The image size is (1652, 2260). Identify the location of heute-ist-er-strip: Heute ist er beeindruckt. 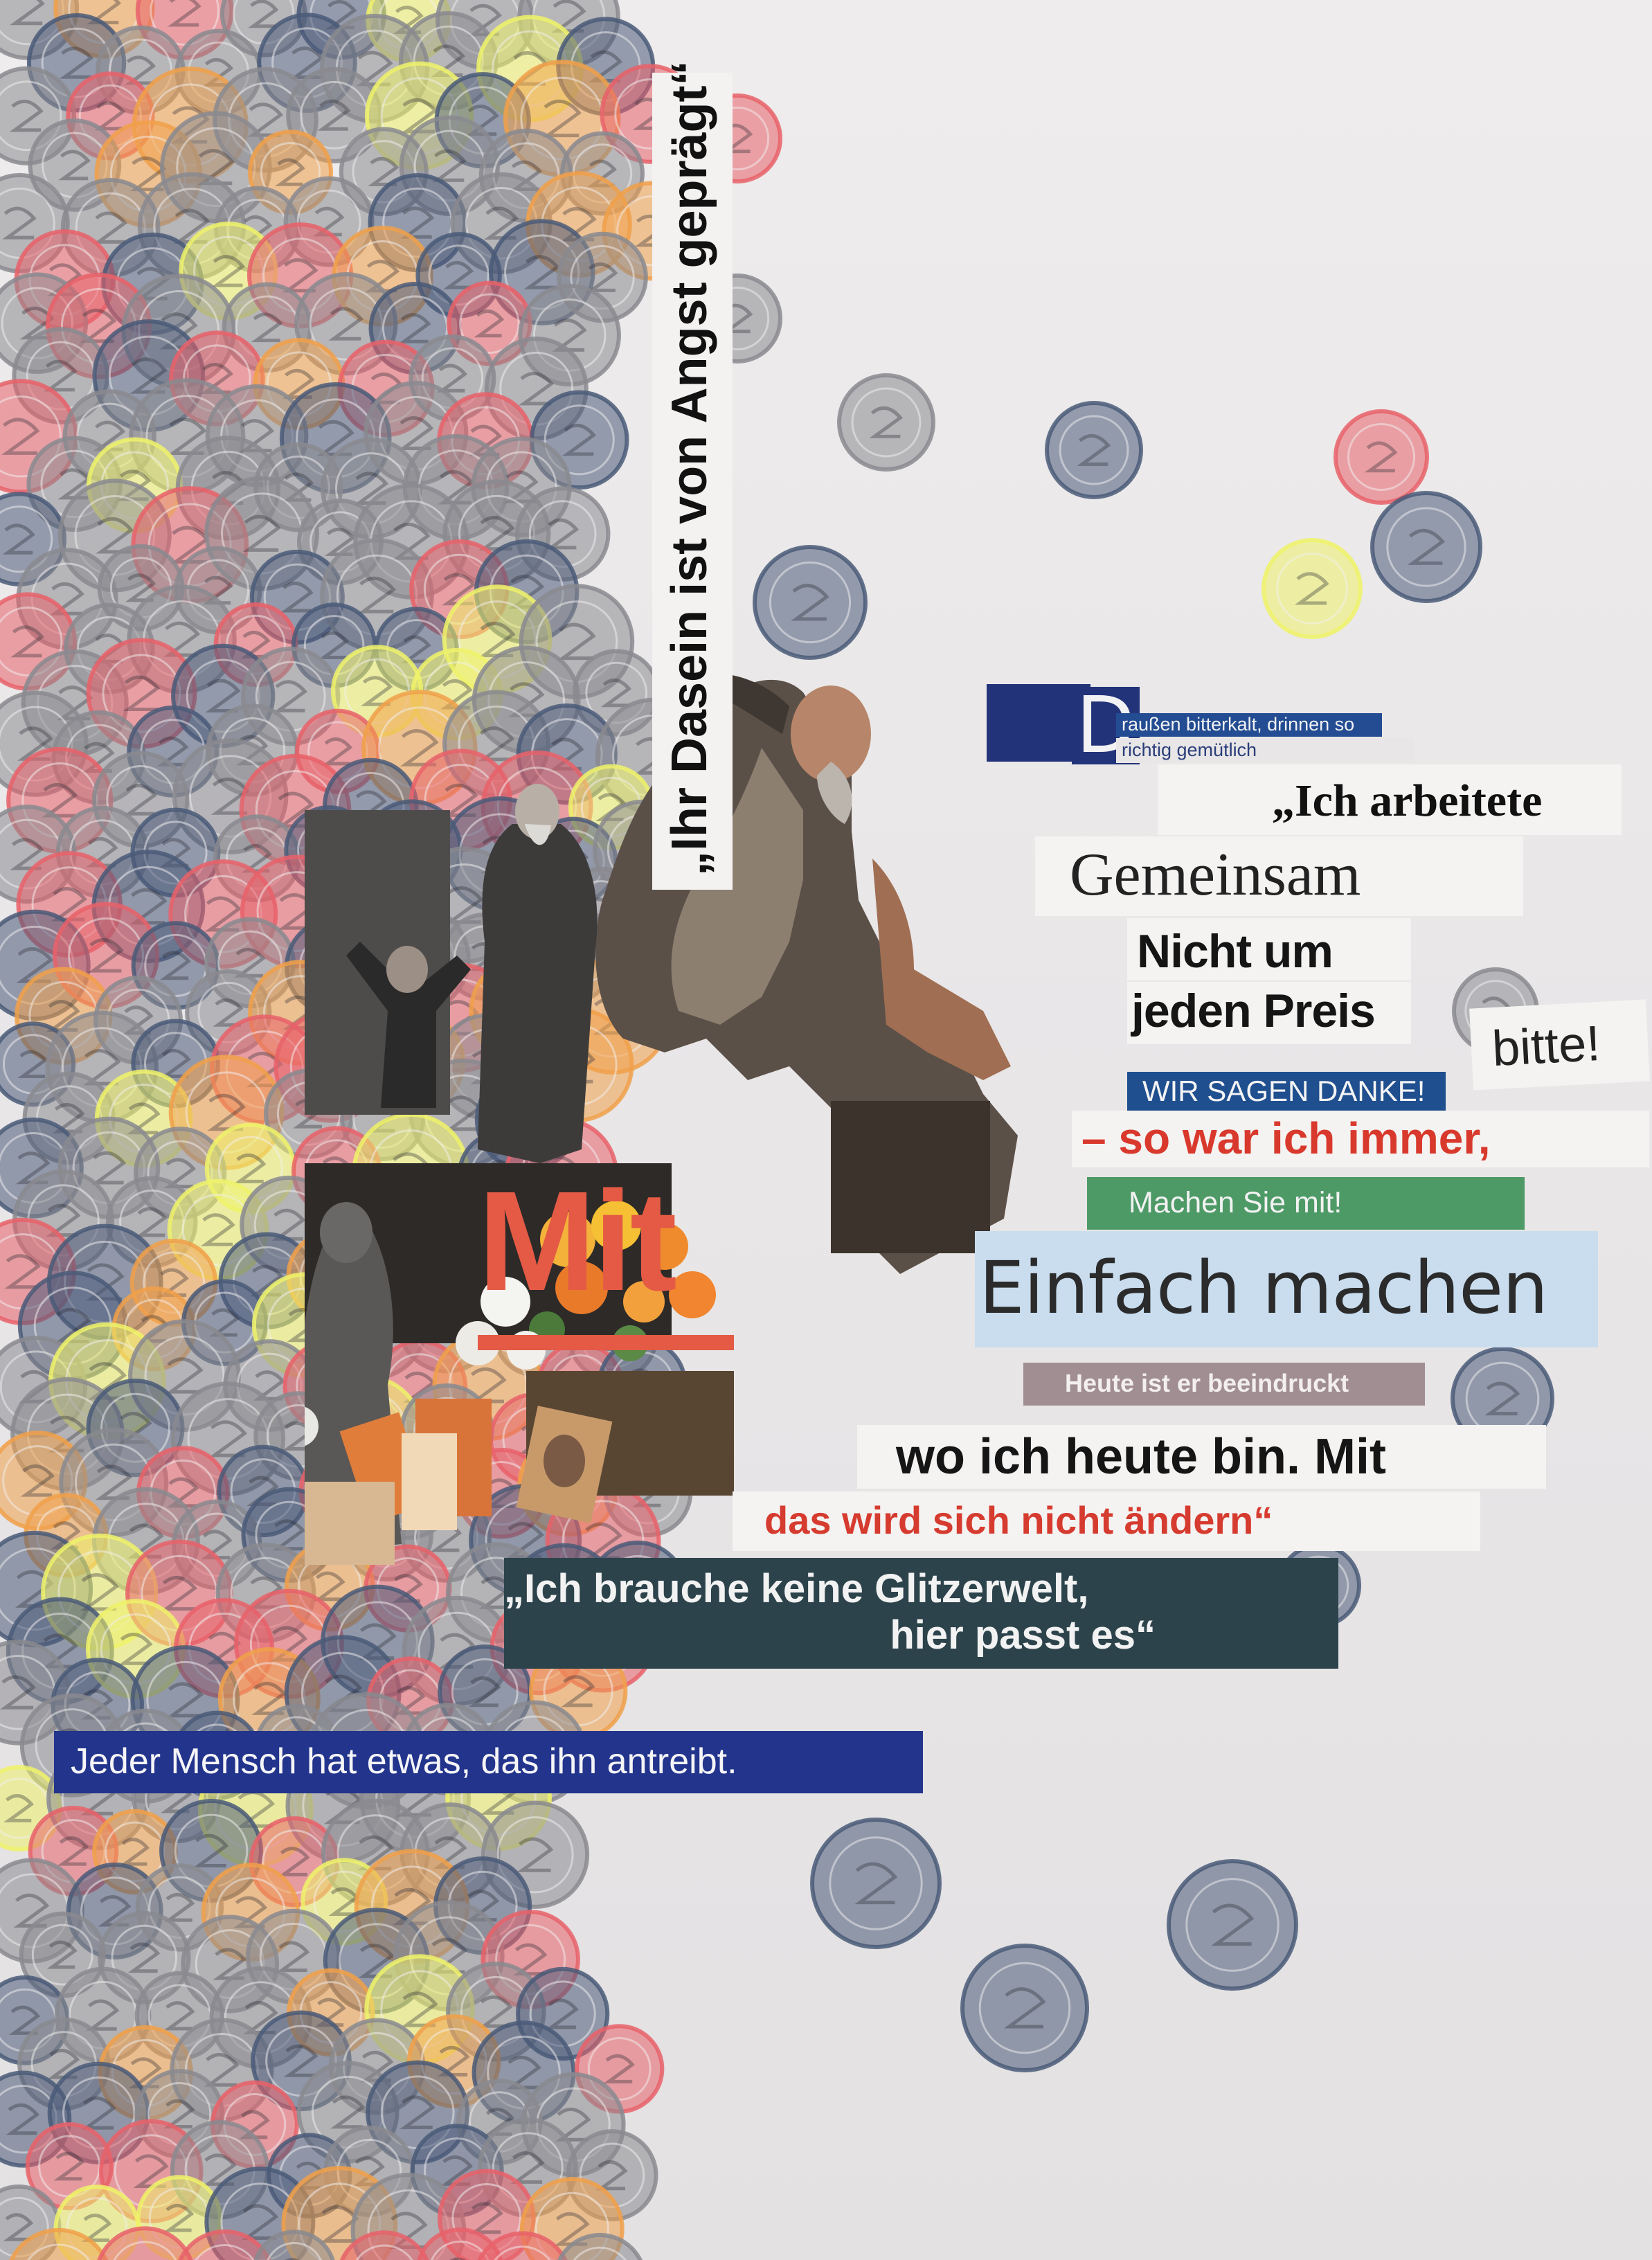
(1224, 1384).